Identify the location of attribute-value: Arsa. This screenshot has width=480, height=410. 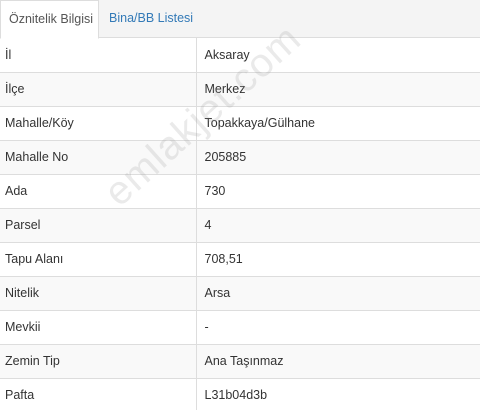
(338, 293).